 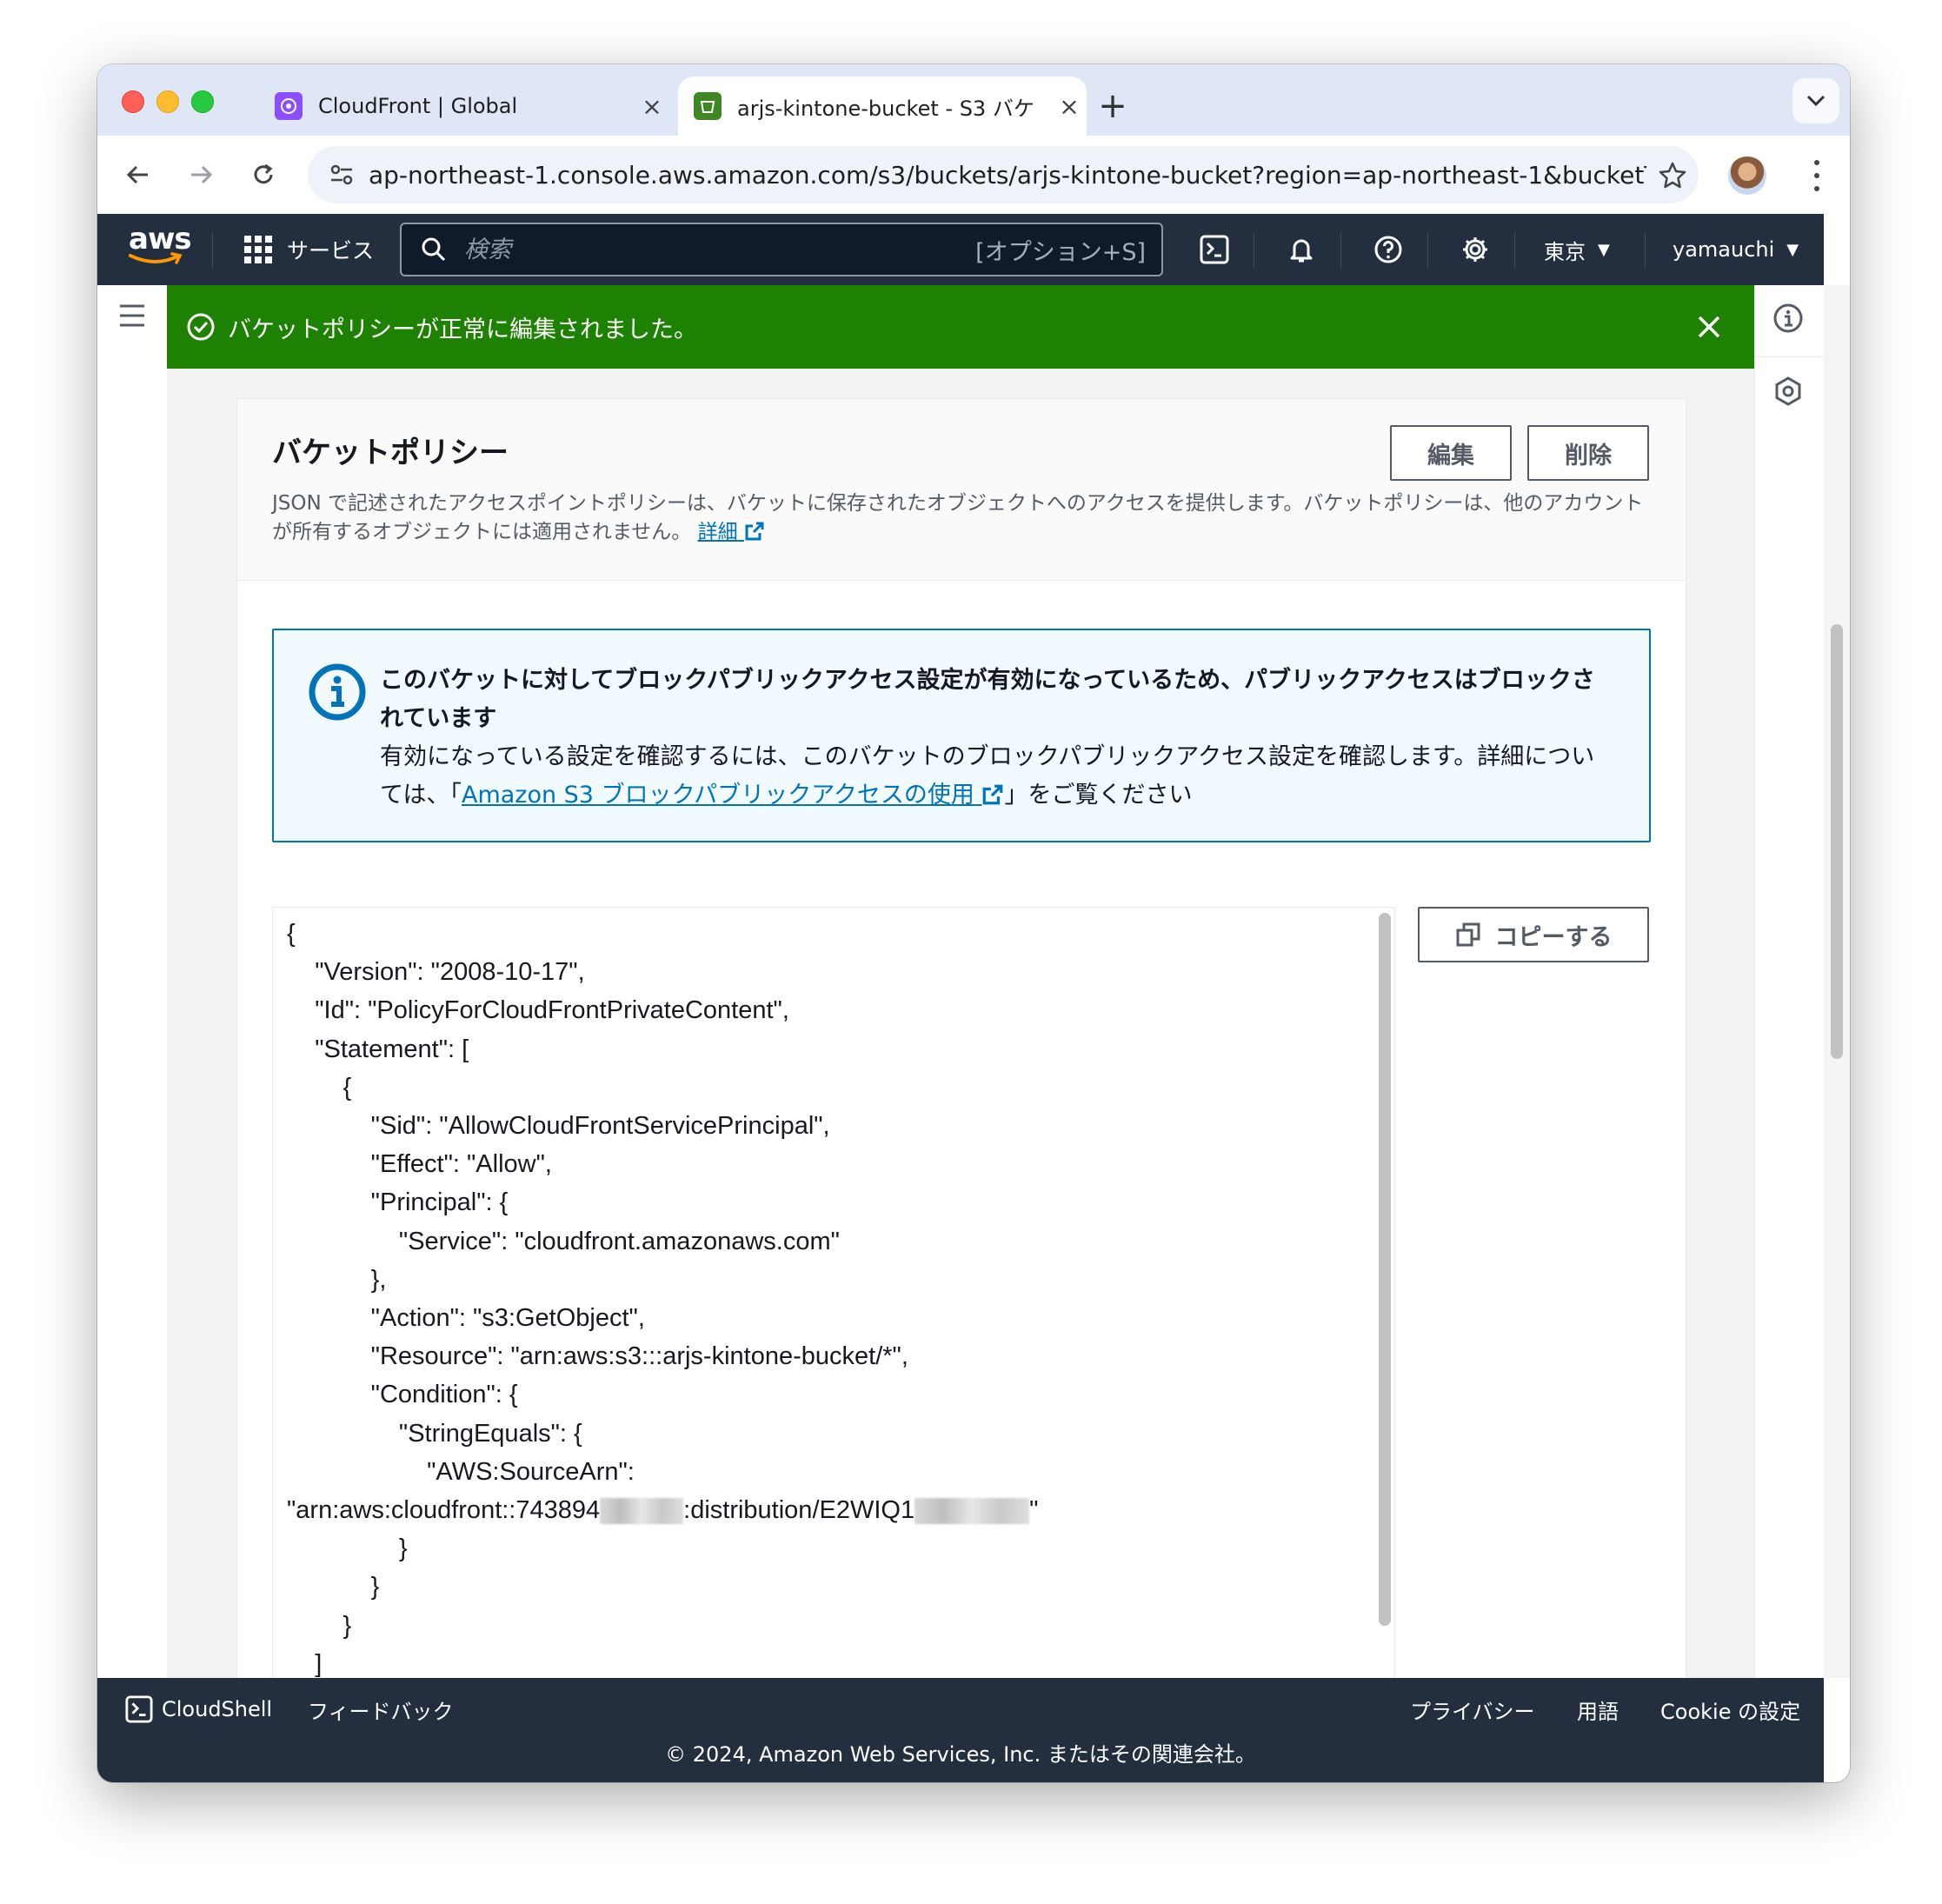 I want to click on notifications-button, so click(x=1301, y=249).